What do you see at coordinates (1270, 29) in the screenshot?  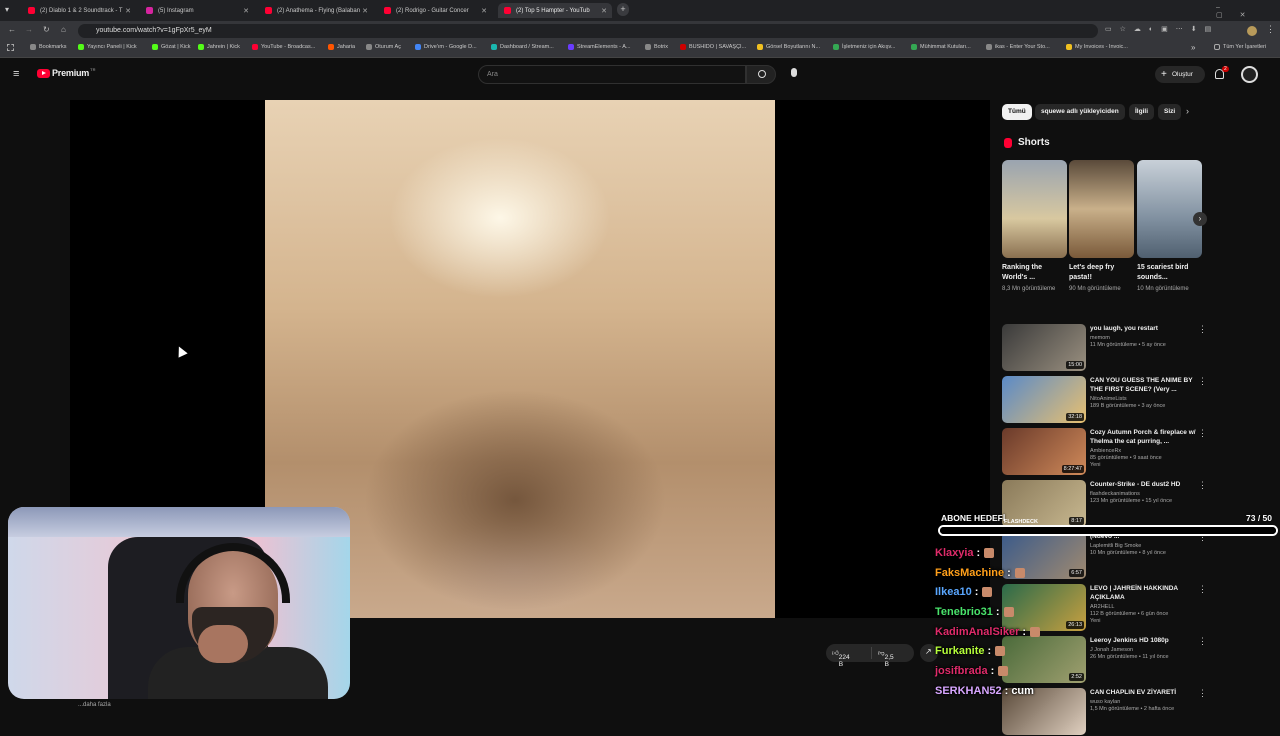 I see `browser-menu-icon: ⋮` at bounding box center [1270, 29].